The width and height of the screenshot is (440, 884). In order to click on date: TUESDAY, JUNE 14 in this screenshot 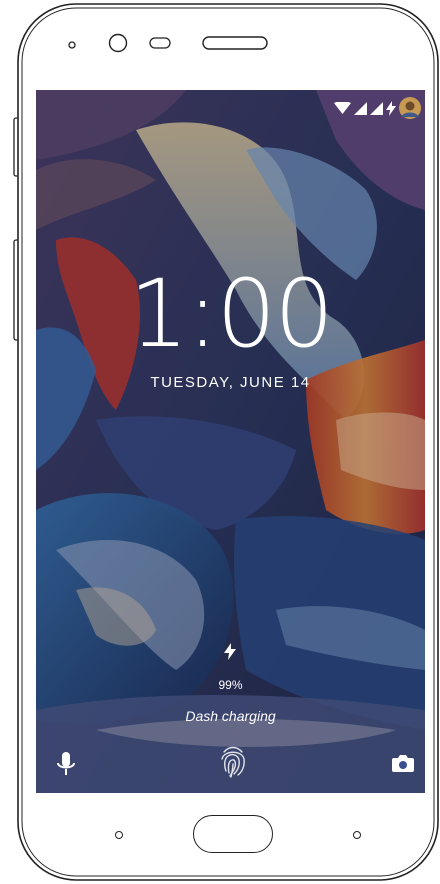, I will do `click(230, 382)`.